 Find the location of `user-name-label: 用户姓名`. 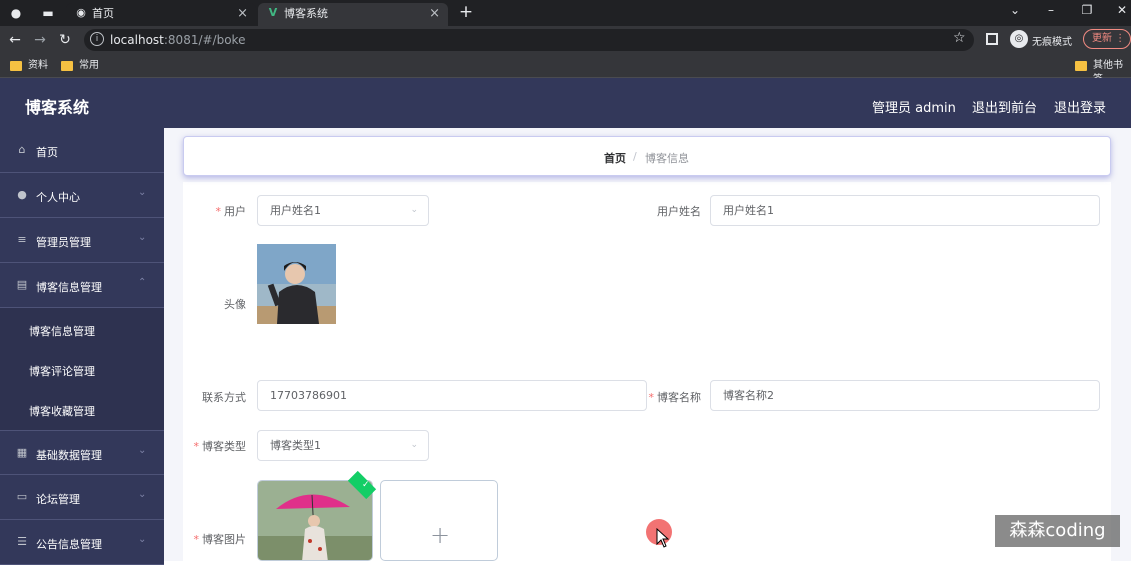

user-name-label: 用户姓名 is located at coordinates (679, 211).